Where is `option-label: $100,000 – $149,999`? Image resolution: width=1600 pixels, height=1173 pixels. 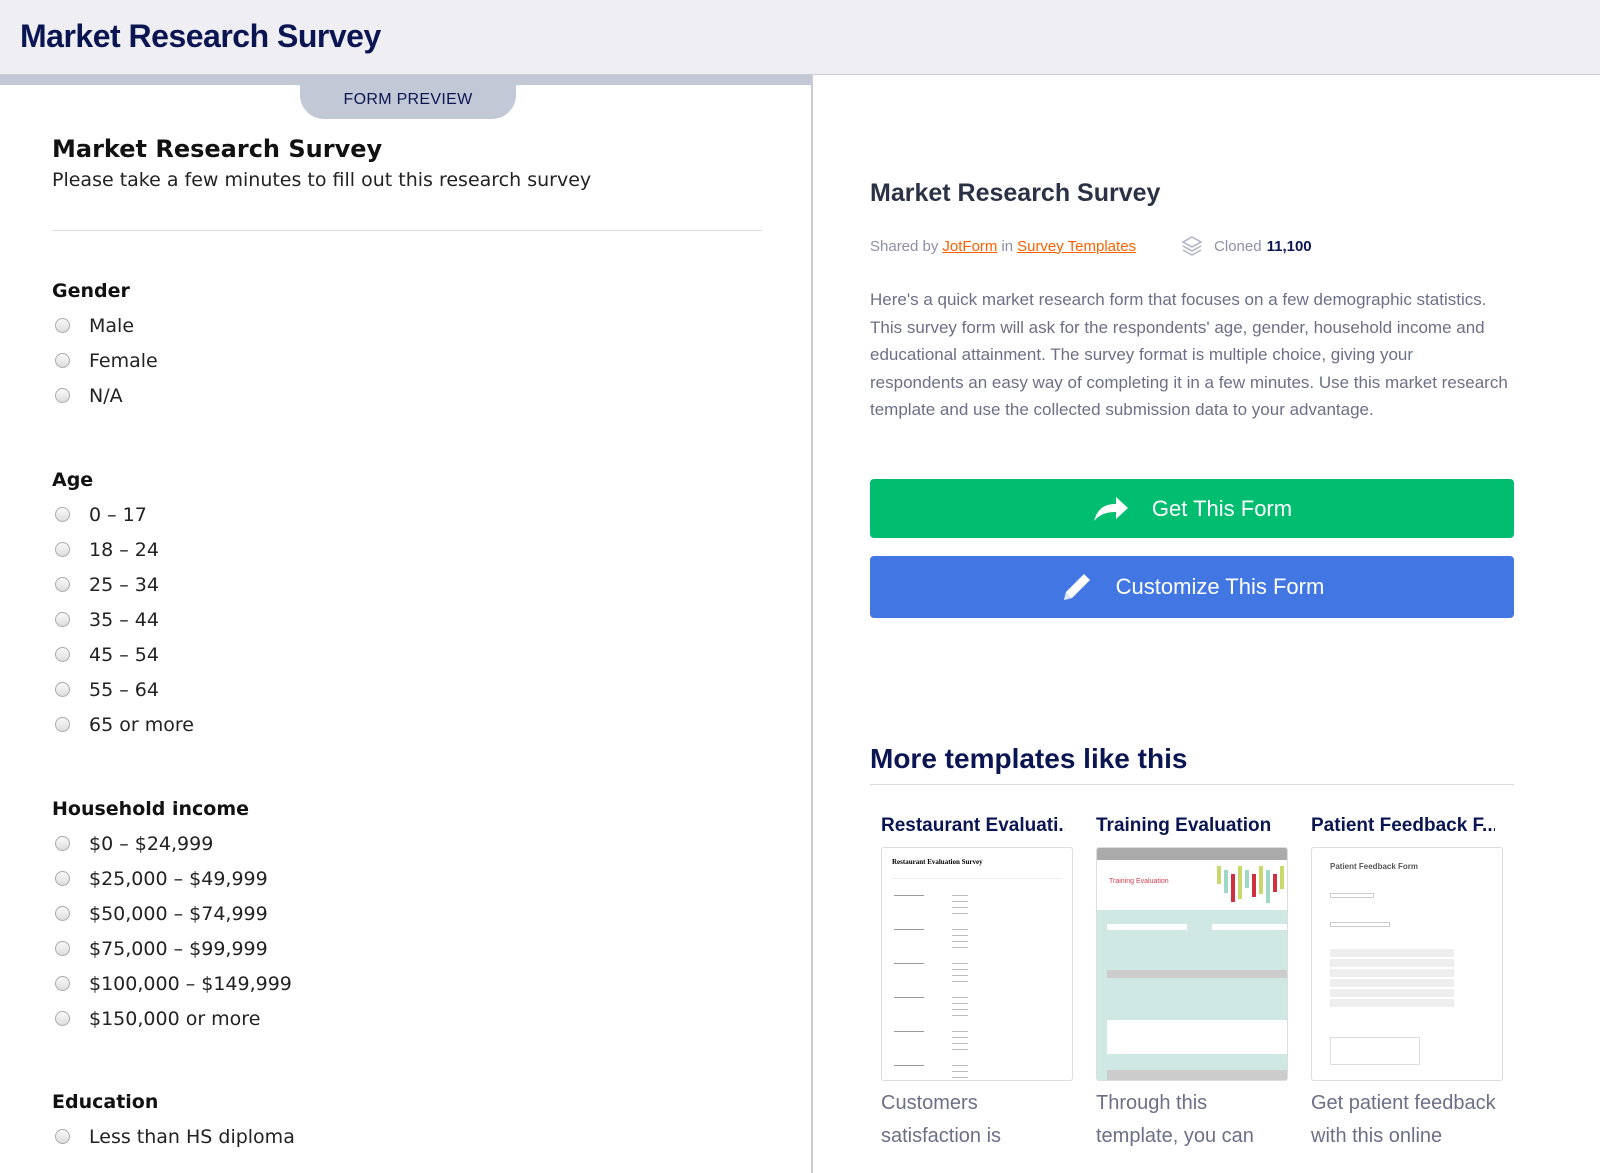
option-label: $100,000 – $149,999 is located at coordinates (190, 983).